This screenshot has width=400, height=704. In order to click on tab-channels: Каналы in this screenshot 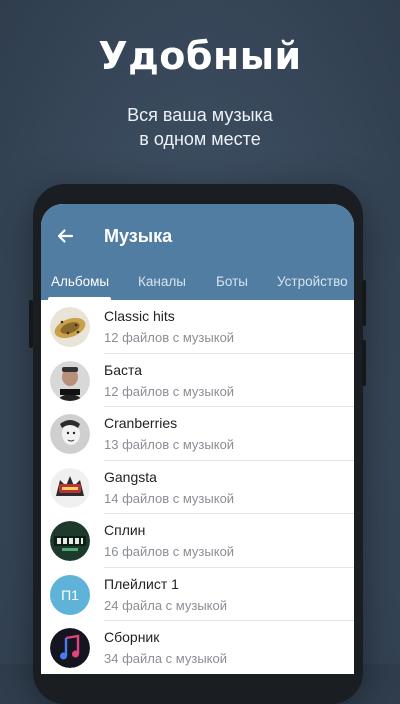, I will do `click(162, 281)`.